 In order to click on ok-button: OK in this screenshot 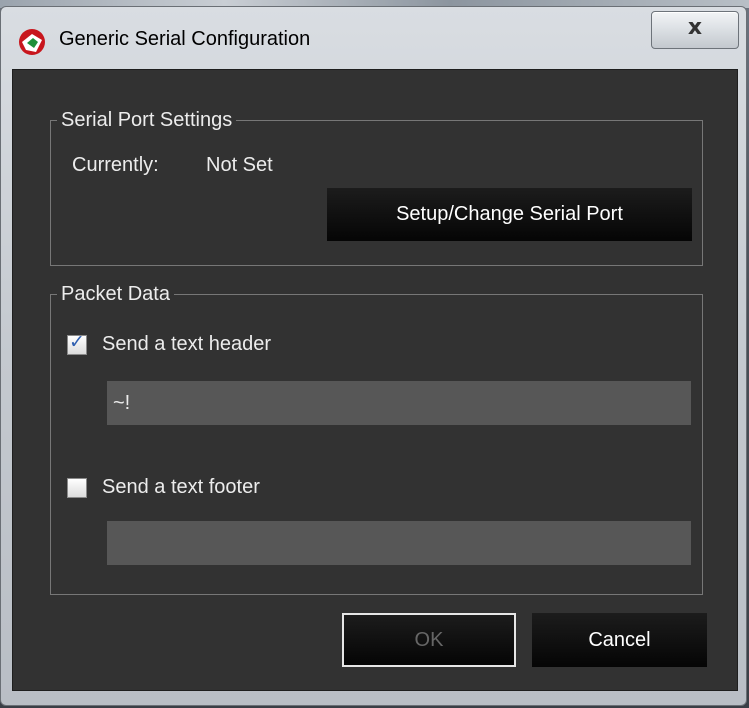, I will do `click(429, 640)`.